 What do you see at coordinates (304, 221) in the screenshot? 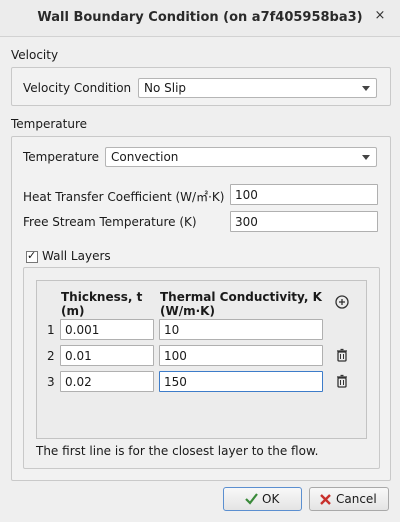
I see `fst-input` at bounding box center [304, 221].